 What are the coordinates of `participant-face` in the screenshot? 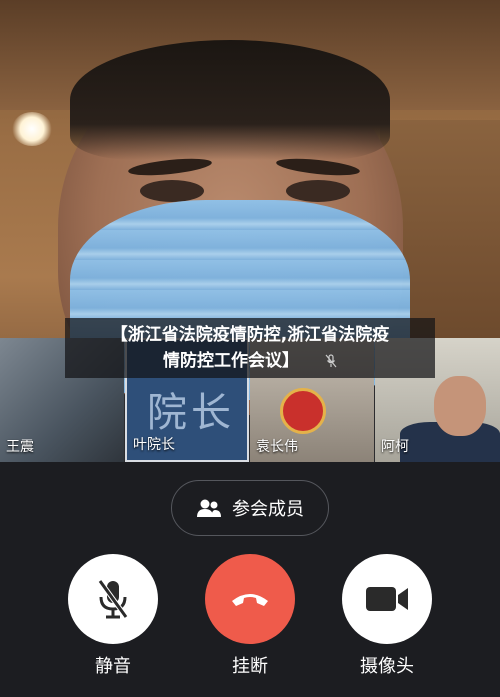 It's located at (460, 406).